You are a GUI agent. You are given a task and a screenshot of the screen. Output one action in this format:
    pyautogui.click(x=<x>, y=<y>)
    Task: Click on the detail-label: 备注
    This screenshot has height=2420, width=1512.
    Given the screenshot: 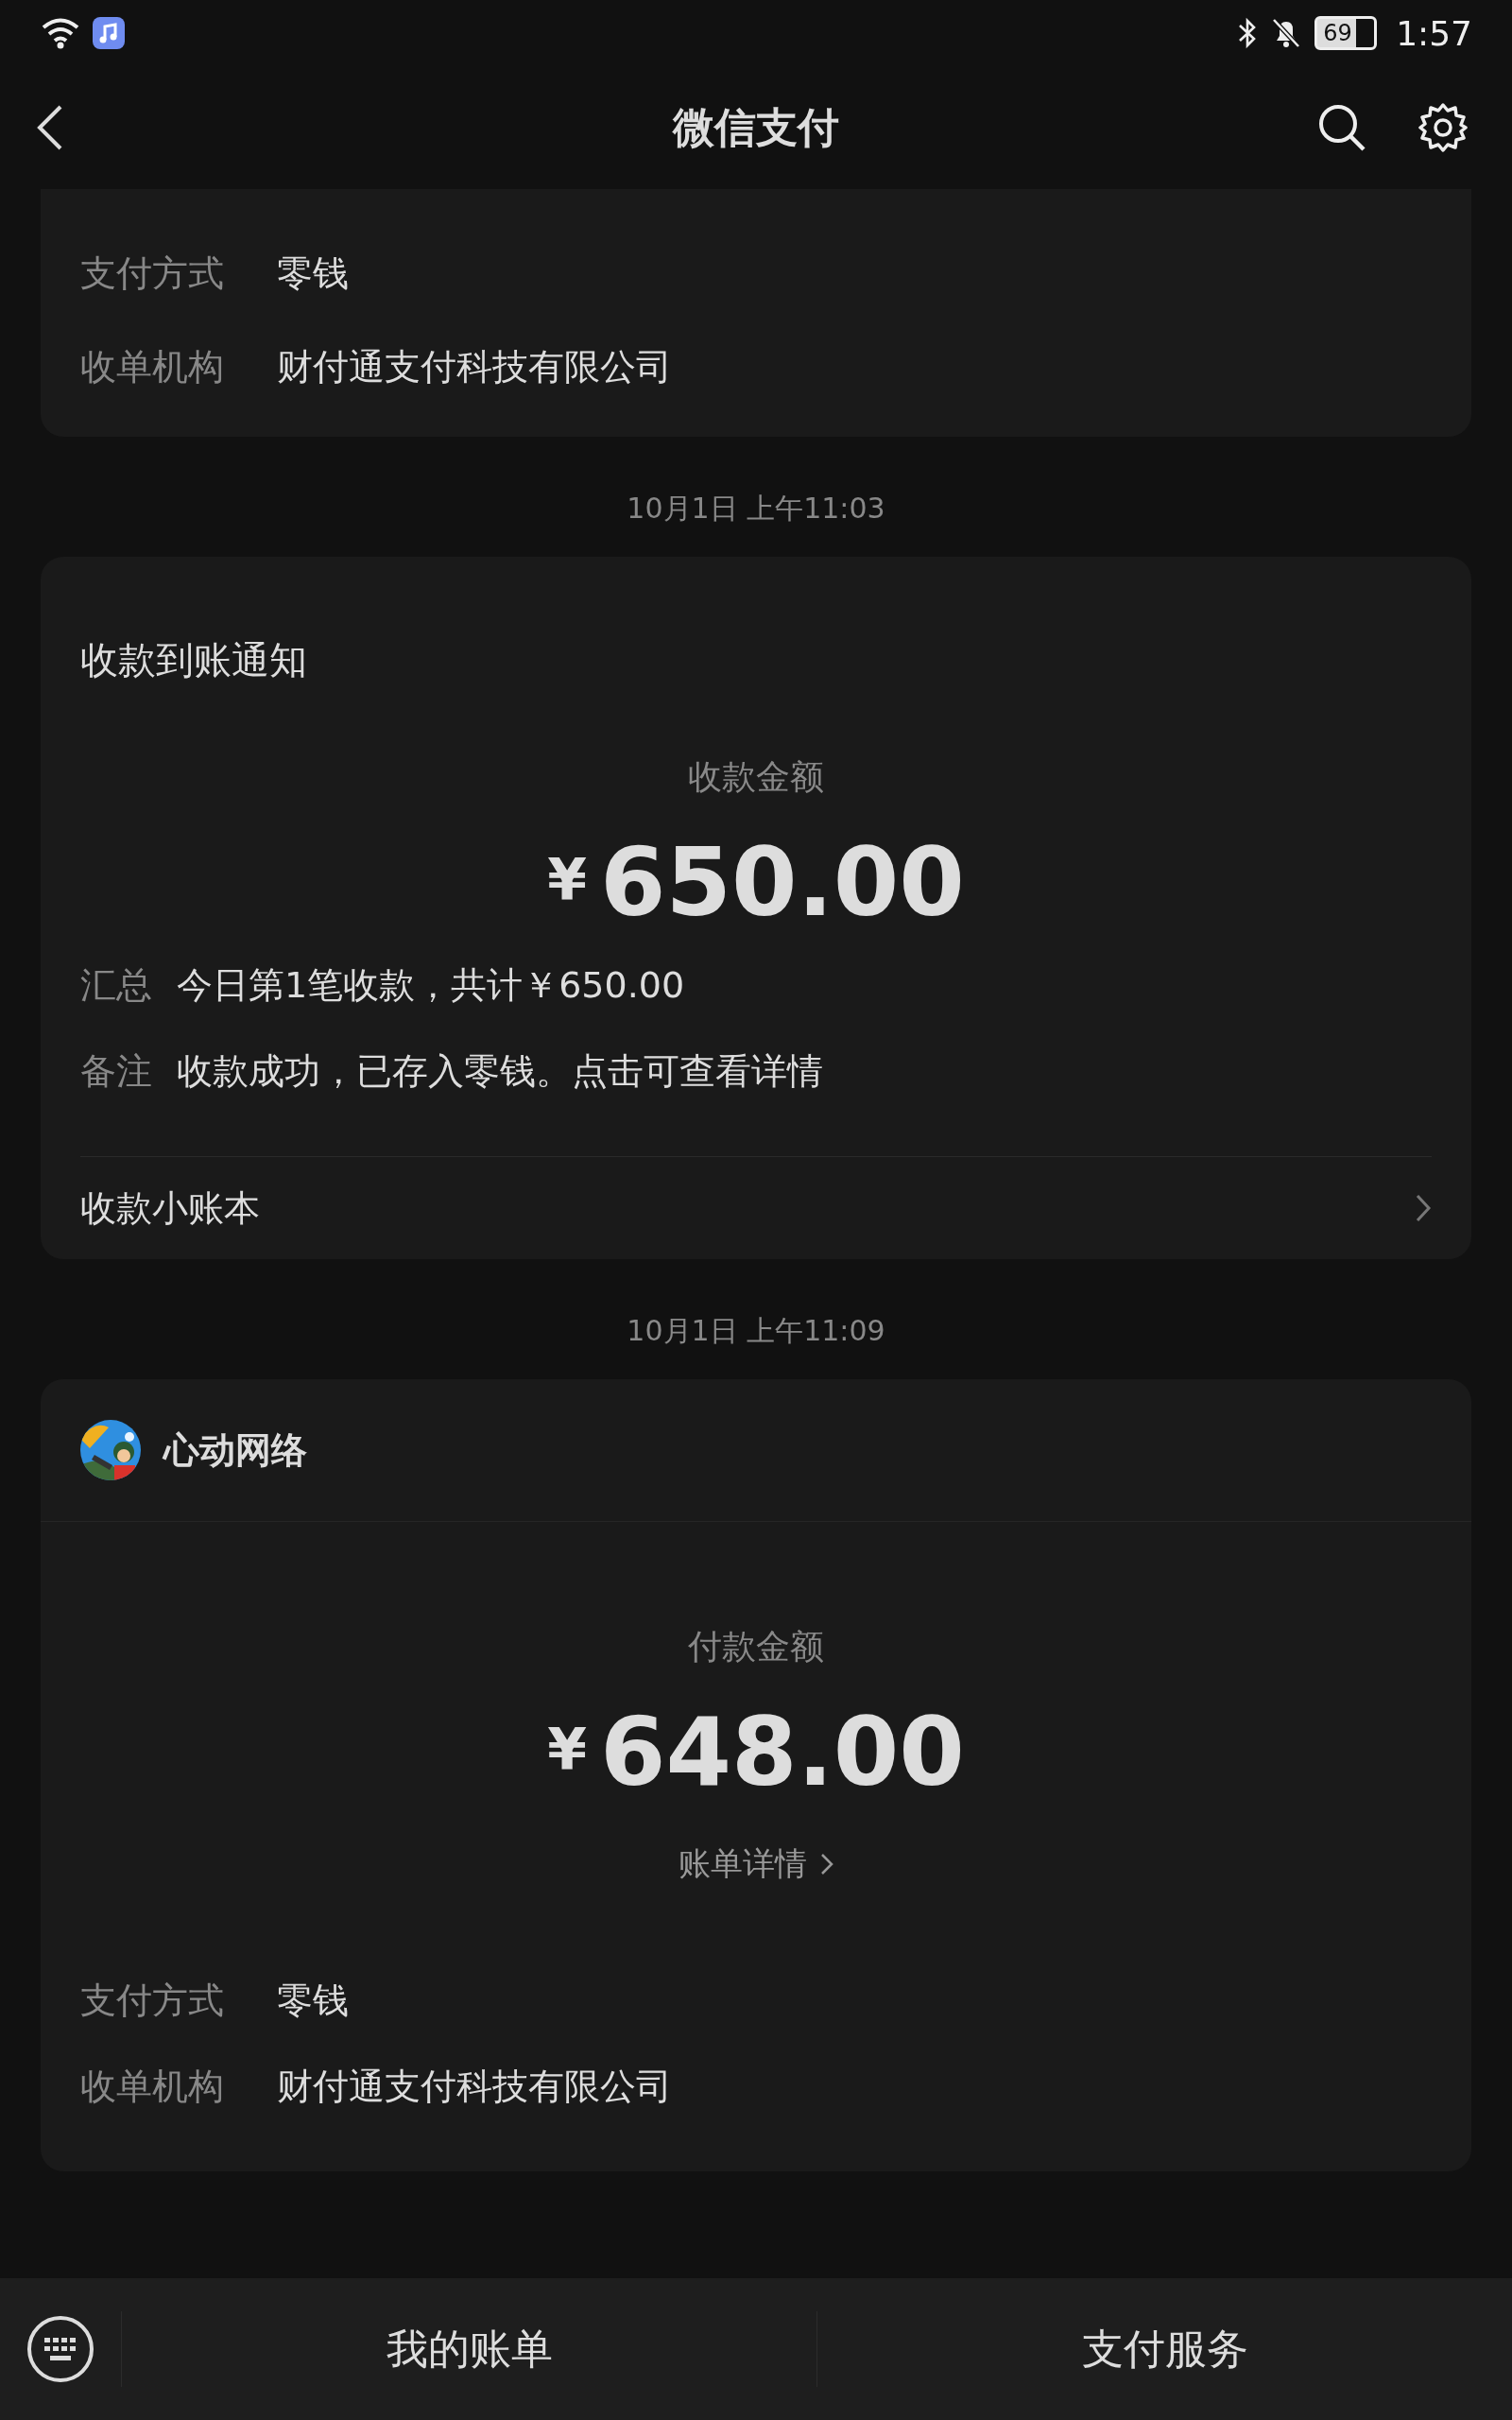 What is the action you would take?
    pyautogui.click(x=116, y=1071)
    